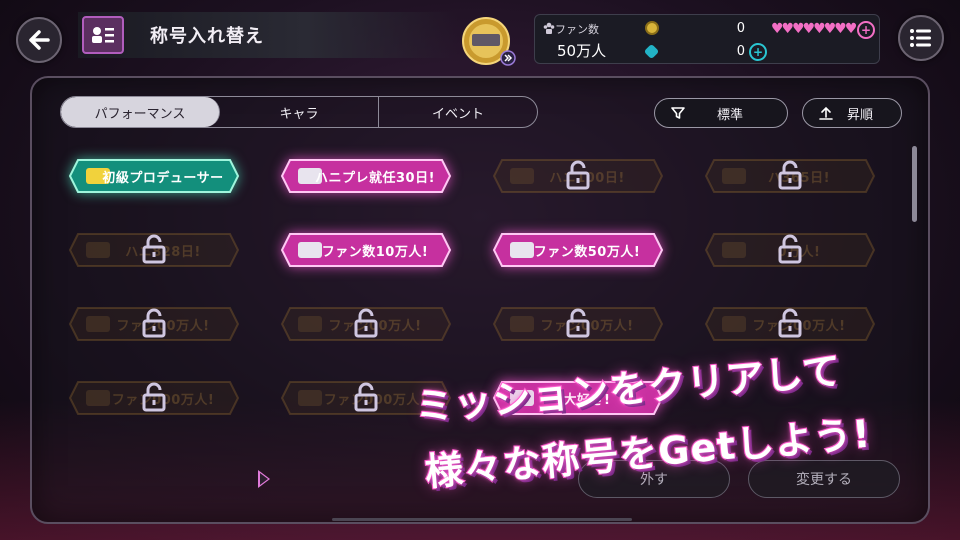 Image resolution: width=960 pixels, height=540 pixels. Describe the element at coordinates (163, 178) in the screenshot. I see `plate-label: 初級プロデューサー` at that location.